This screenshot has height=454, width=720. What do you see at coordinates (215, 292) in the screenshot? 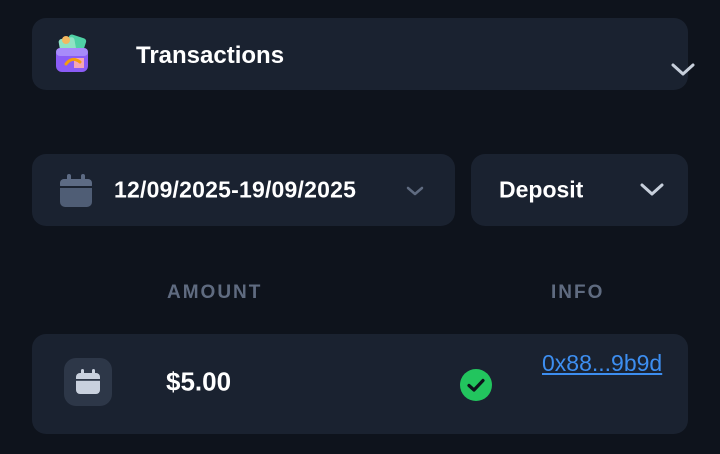
I see `column-header-amount: AMOUNT` at bounding box center [215, 292].